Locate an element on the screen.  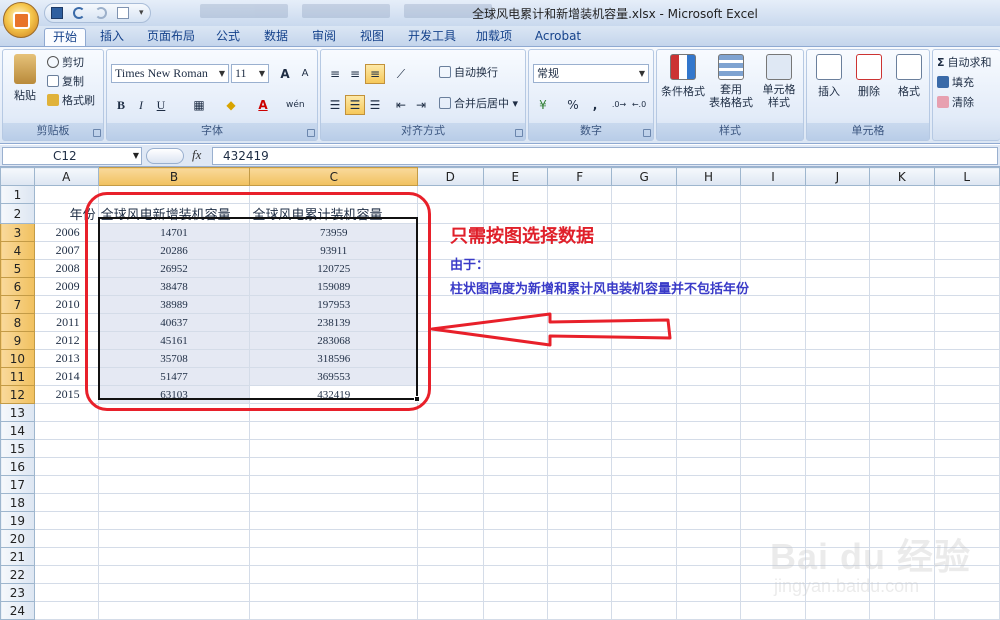
delete-cells-button: 删除 is located at coordinates (869, 76).